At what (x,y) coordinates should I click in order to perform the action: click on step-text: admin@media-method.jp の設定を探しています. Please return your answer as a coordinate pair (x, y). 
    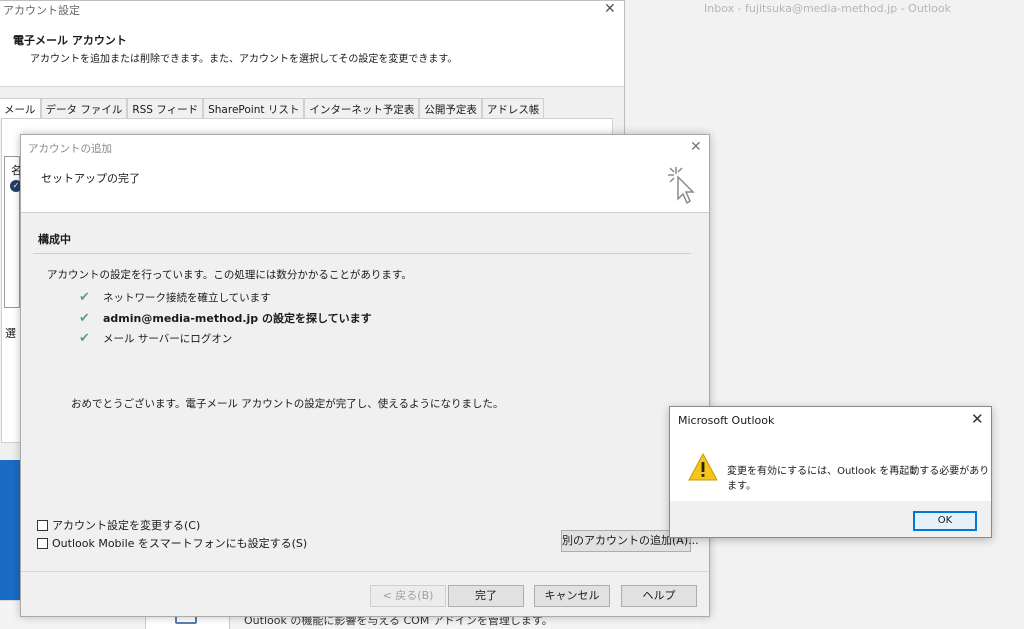
    Looking at the image, I should click on (237, 318).